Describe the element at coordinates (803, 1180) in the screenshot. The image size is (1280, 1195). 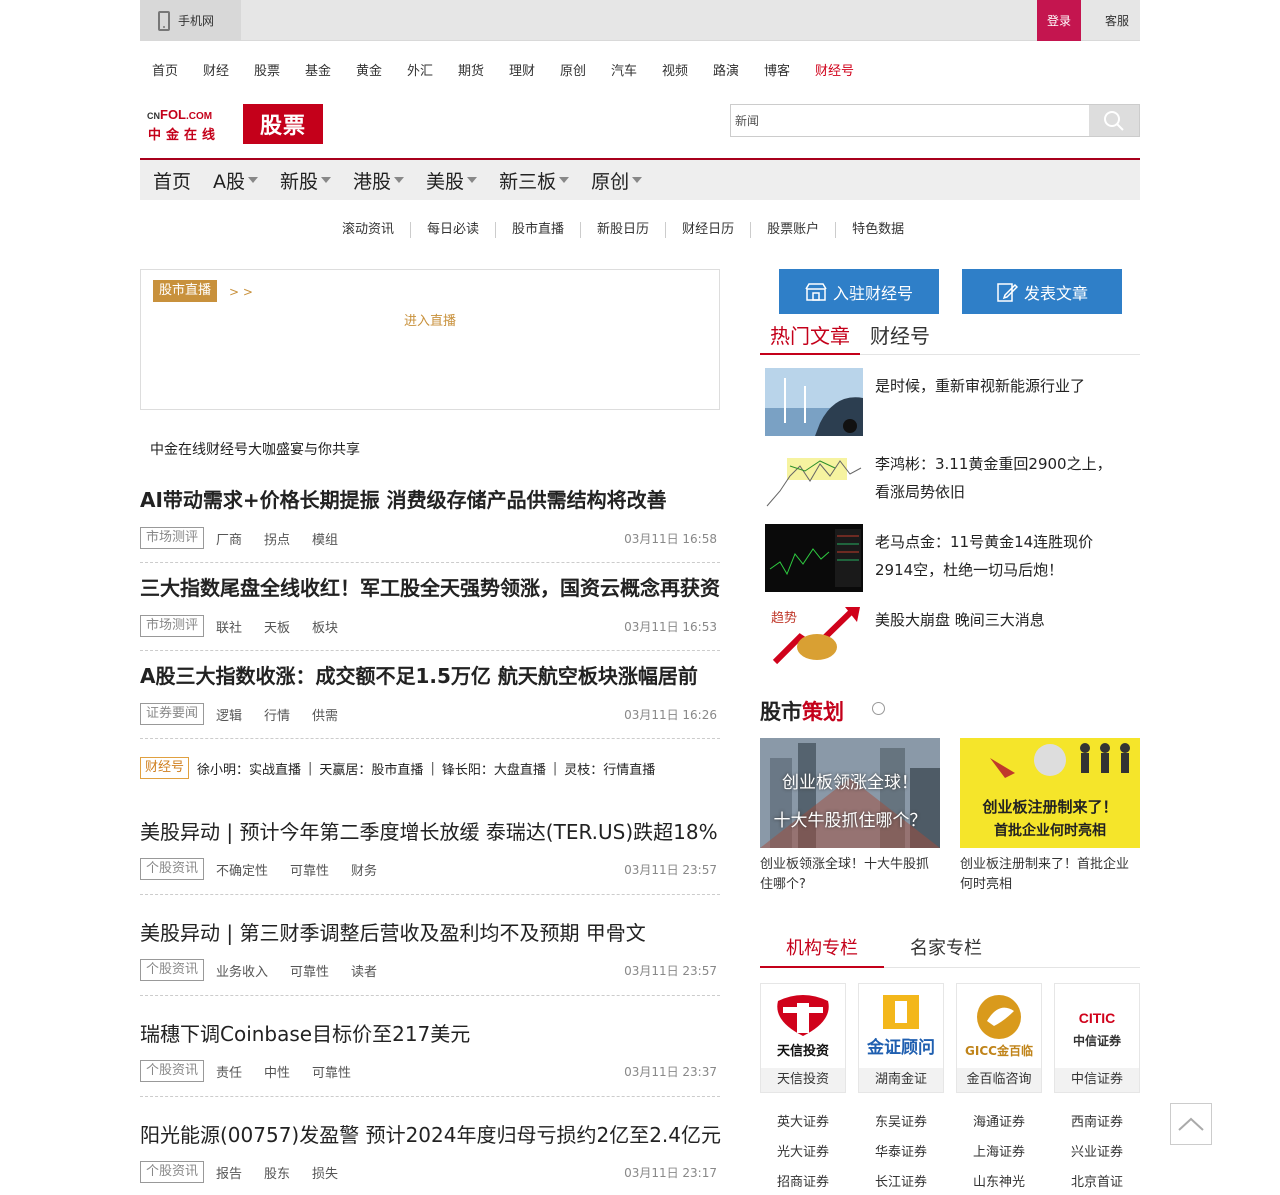
I see `broker-link: 招商证券` at that location.